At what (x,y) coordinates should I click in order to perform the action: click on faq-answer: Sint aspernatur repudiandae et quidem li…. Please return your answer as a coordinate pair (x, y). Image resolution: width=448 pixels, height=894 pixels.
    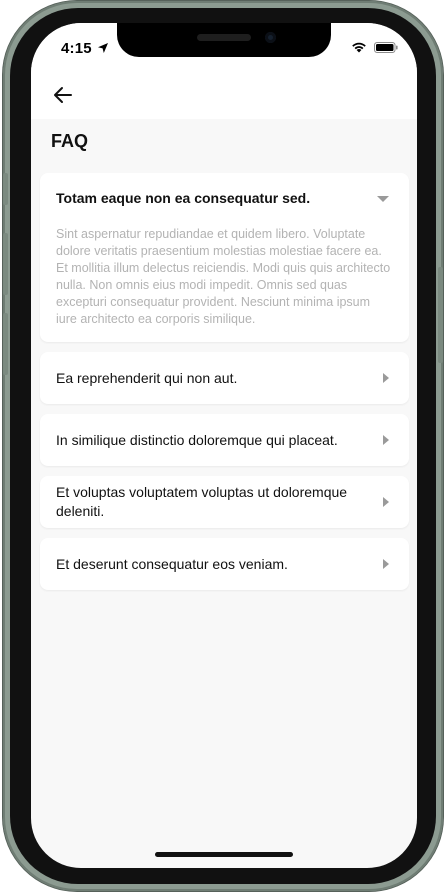
    Looking at the image, I should click on (223, 276).